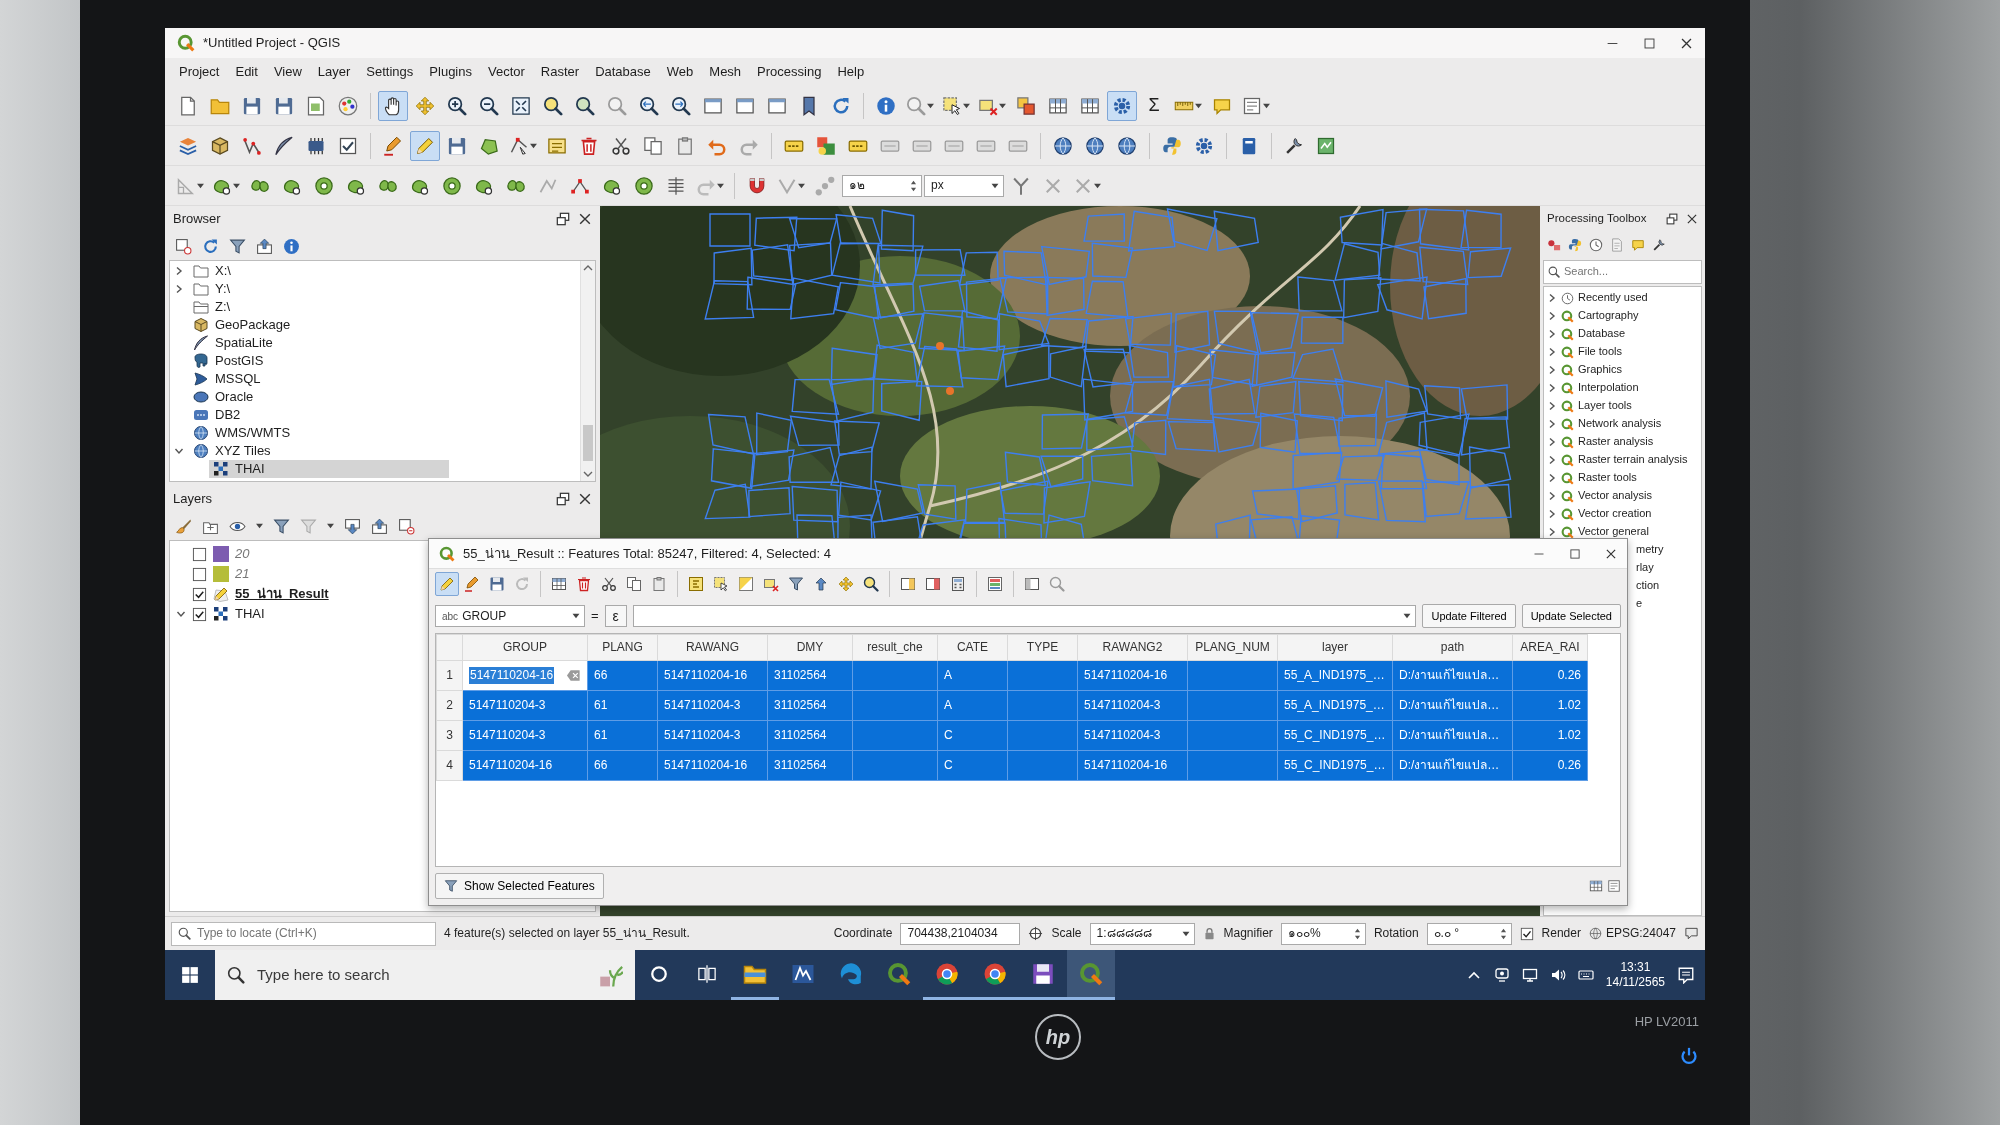 This screenshot has height=1125, width=2000. I want to click on field-label: Scale, so click(1066, 933).